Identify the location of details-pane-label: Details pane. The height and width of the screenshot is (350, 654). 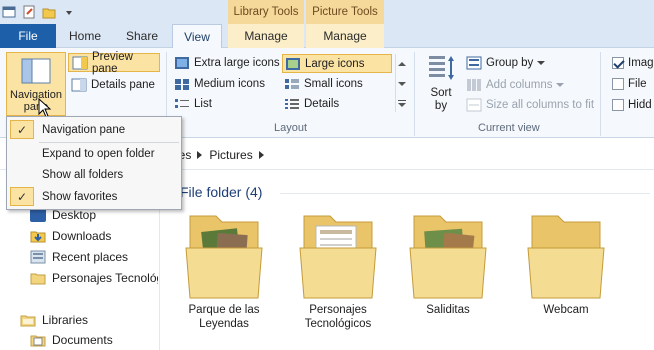
(123, 84).